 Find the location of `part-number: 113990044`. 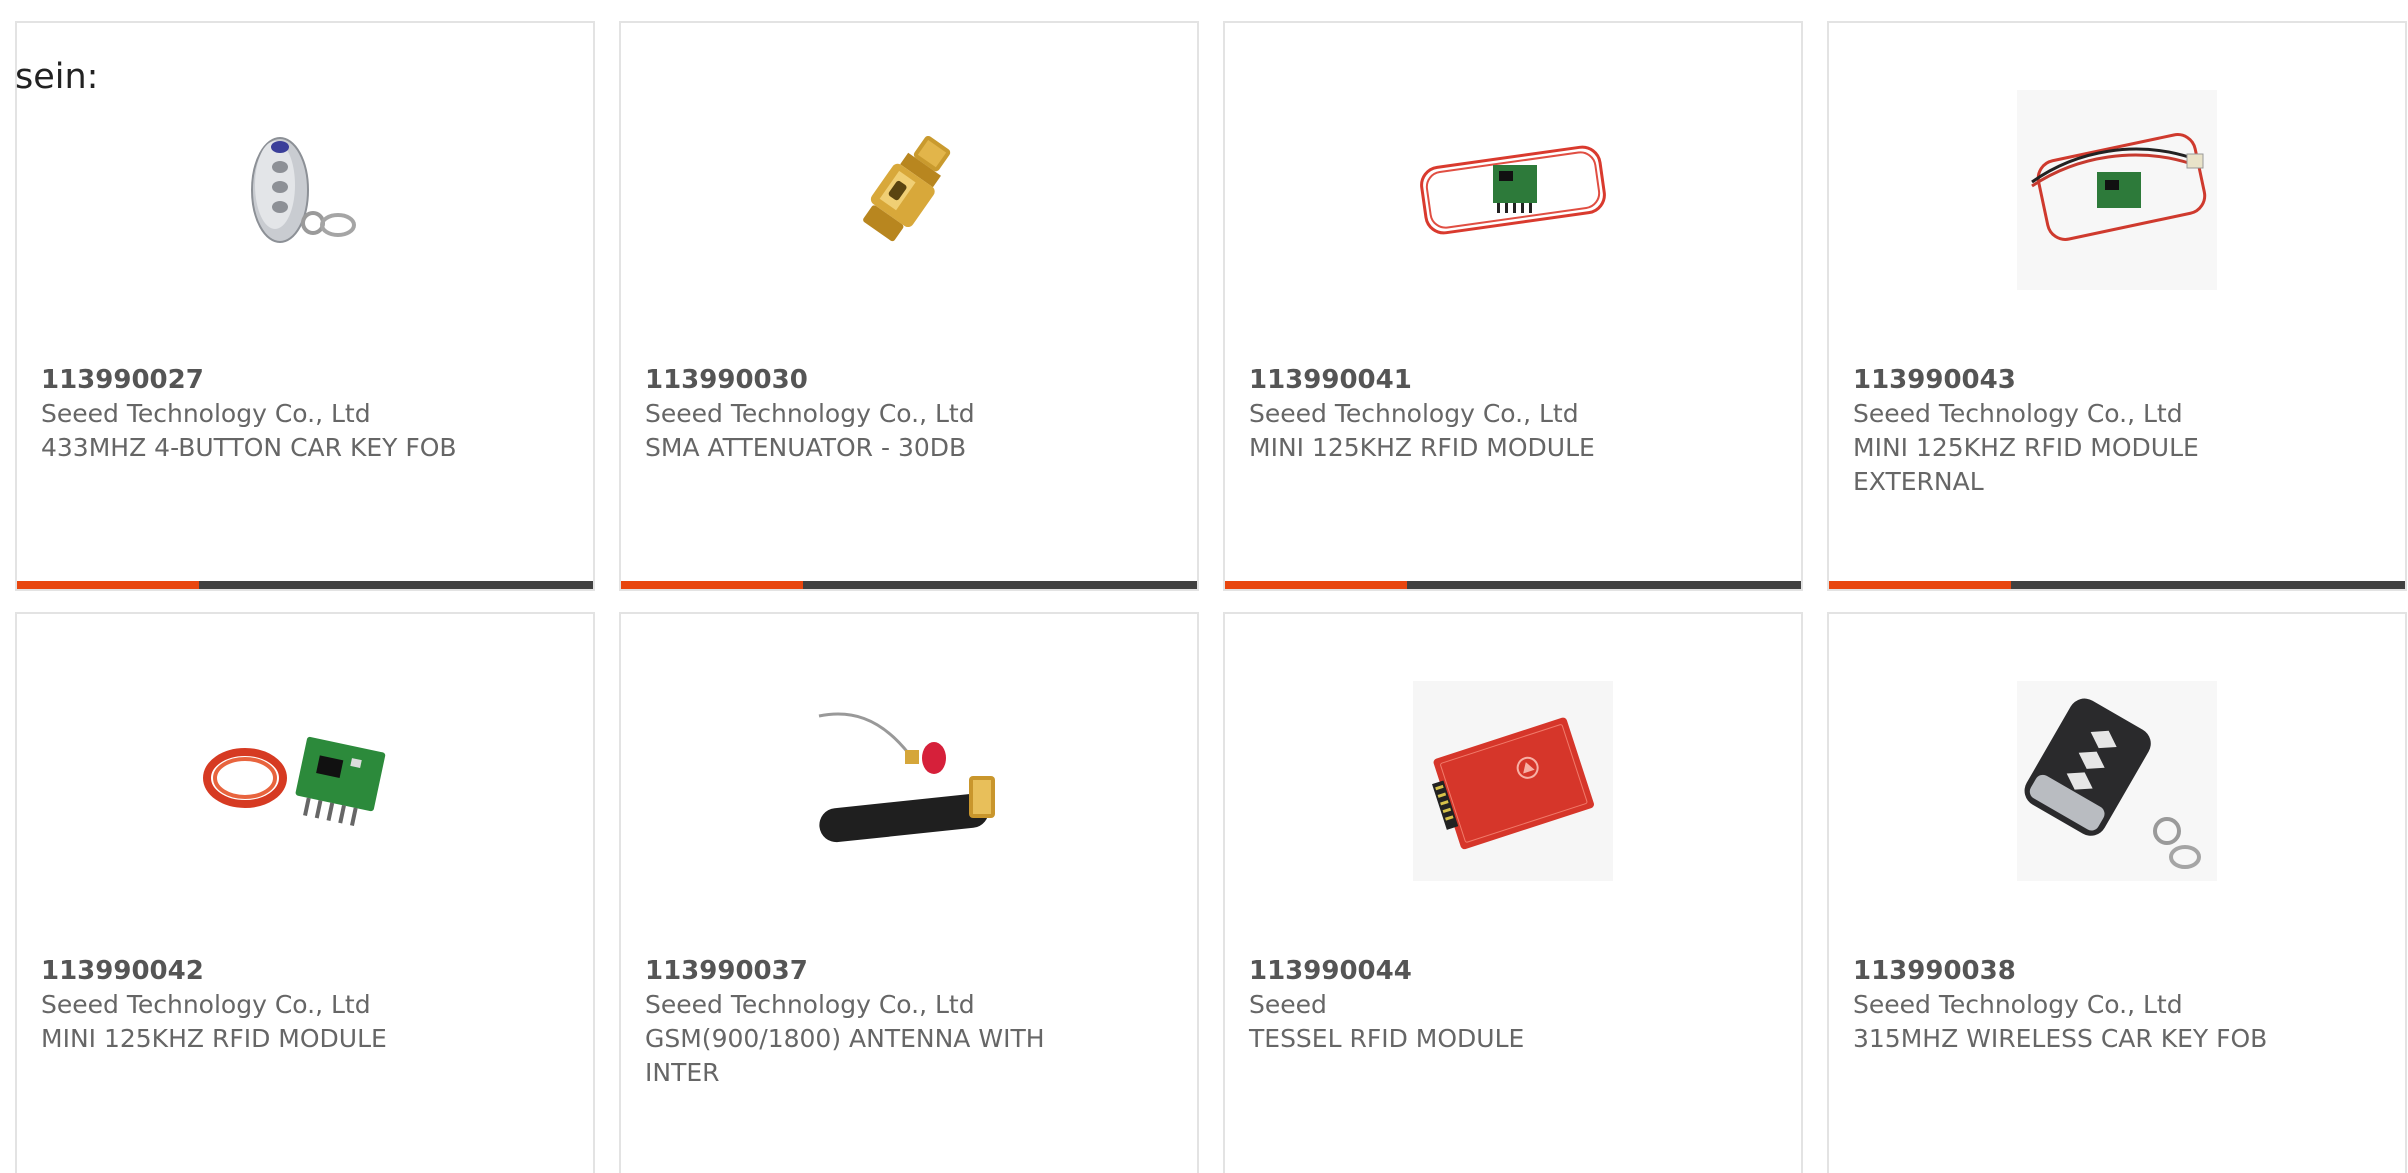

part-number: 113990044 is located at coordinates (1513, 971).